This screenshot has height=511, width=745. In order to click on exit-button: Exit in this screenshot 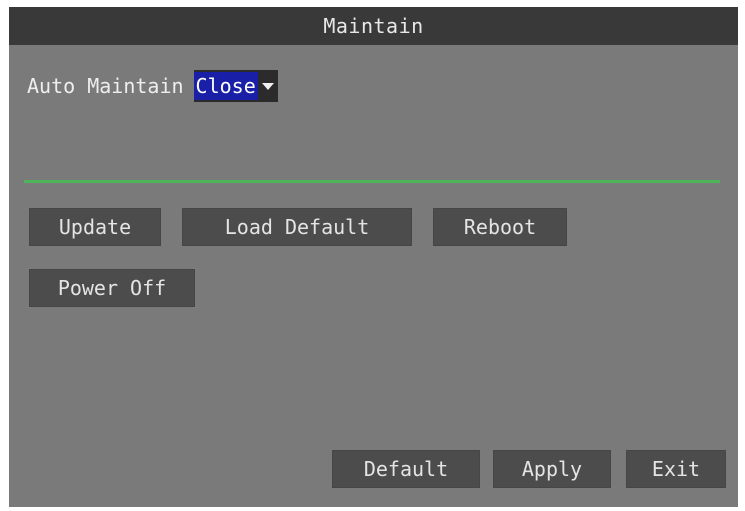, I will do `click(676, 469)`.